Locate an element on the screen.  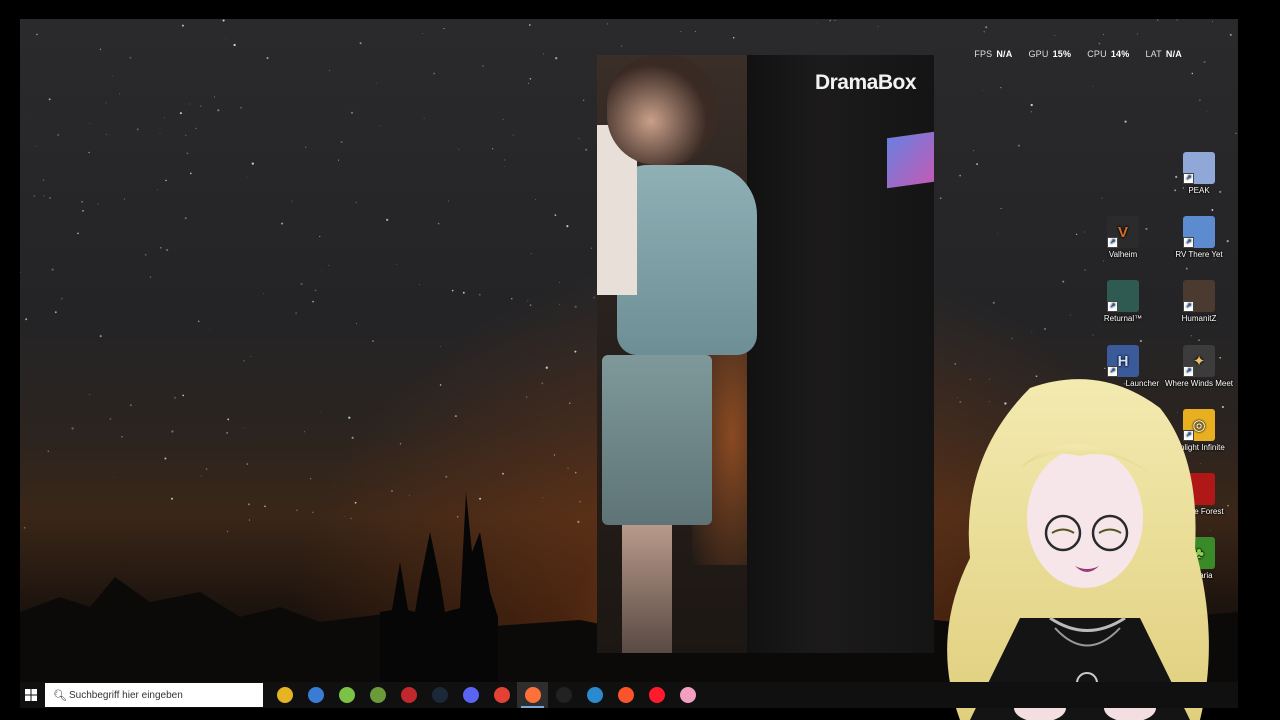
valheim-icon: V ↗ is located at coordinates (1123, 232).